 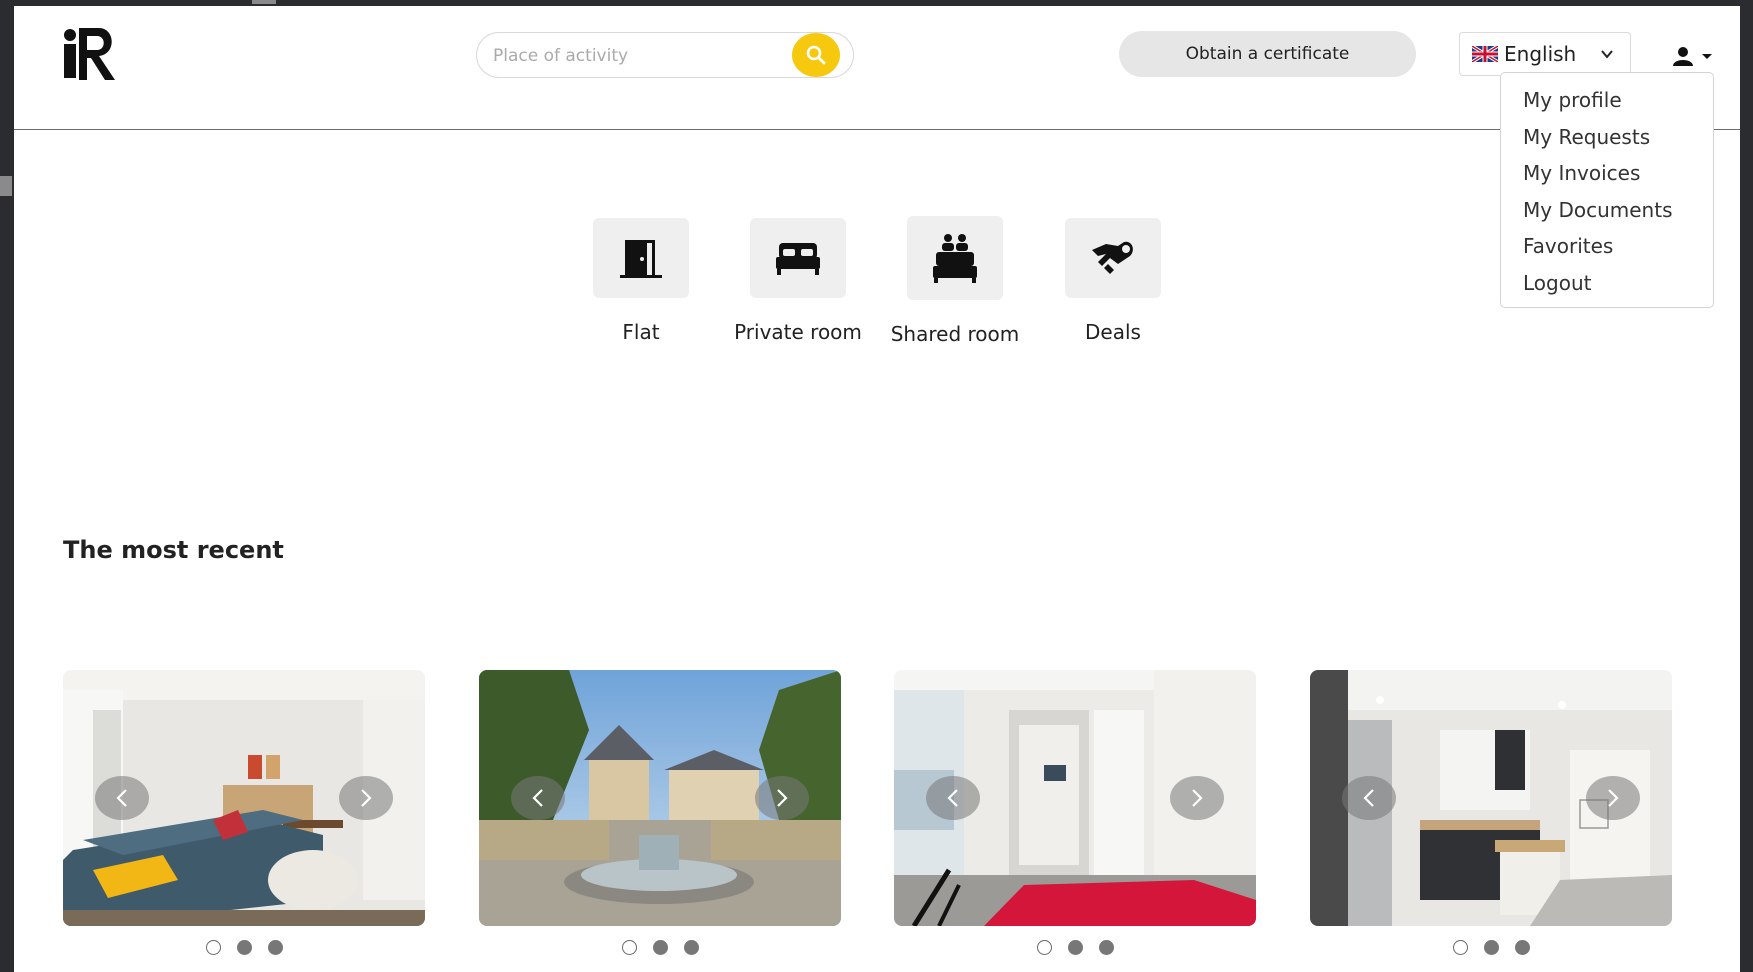 I want to click on search-button, so click(x=816, y=55).